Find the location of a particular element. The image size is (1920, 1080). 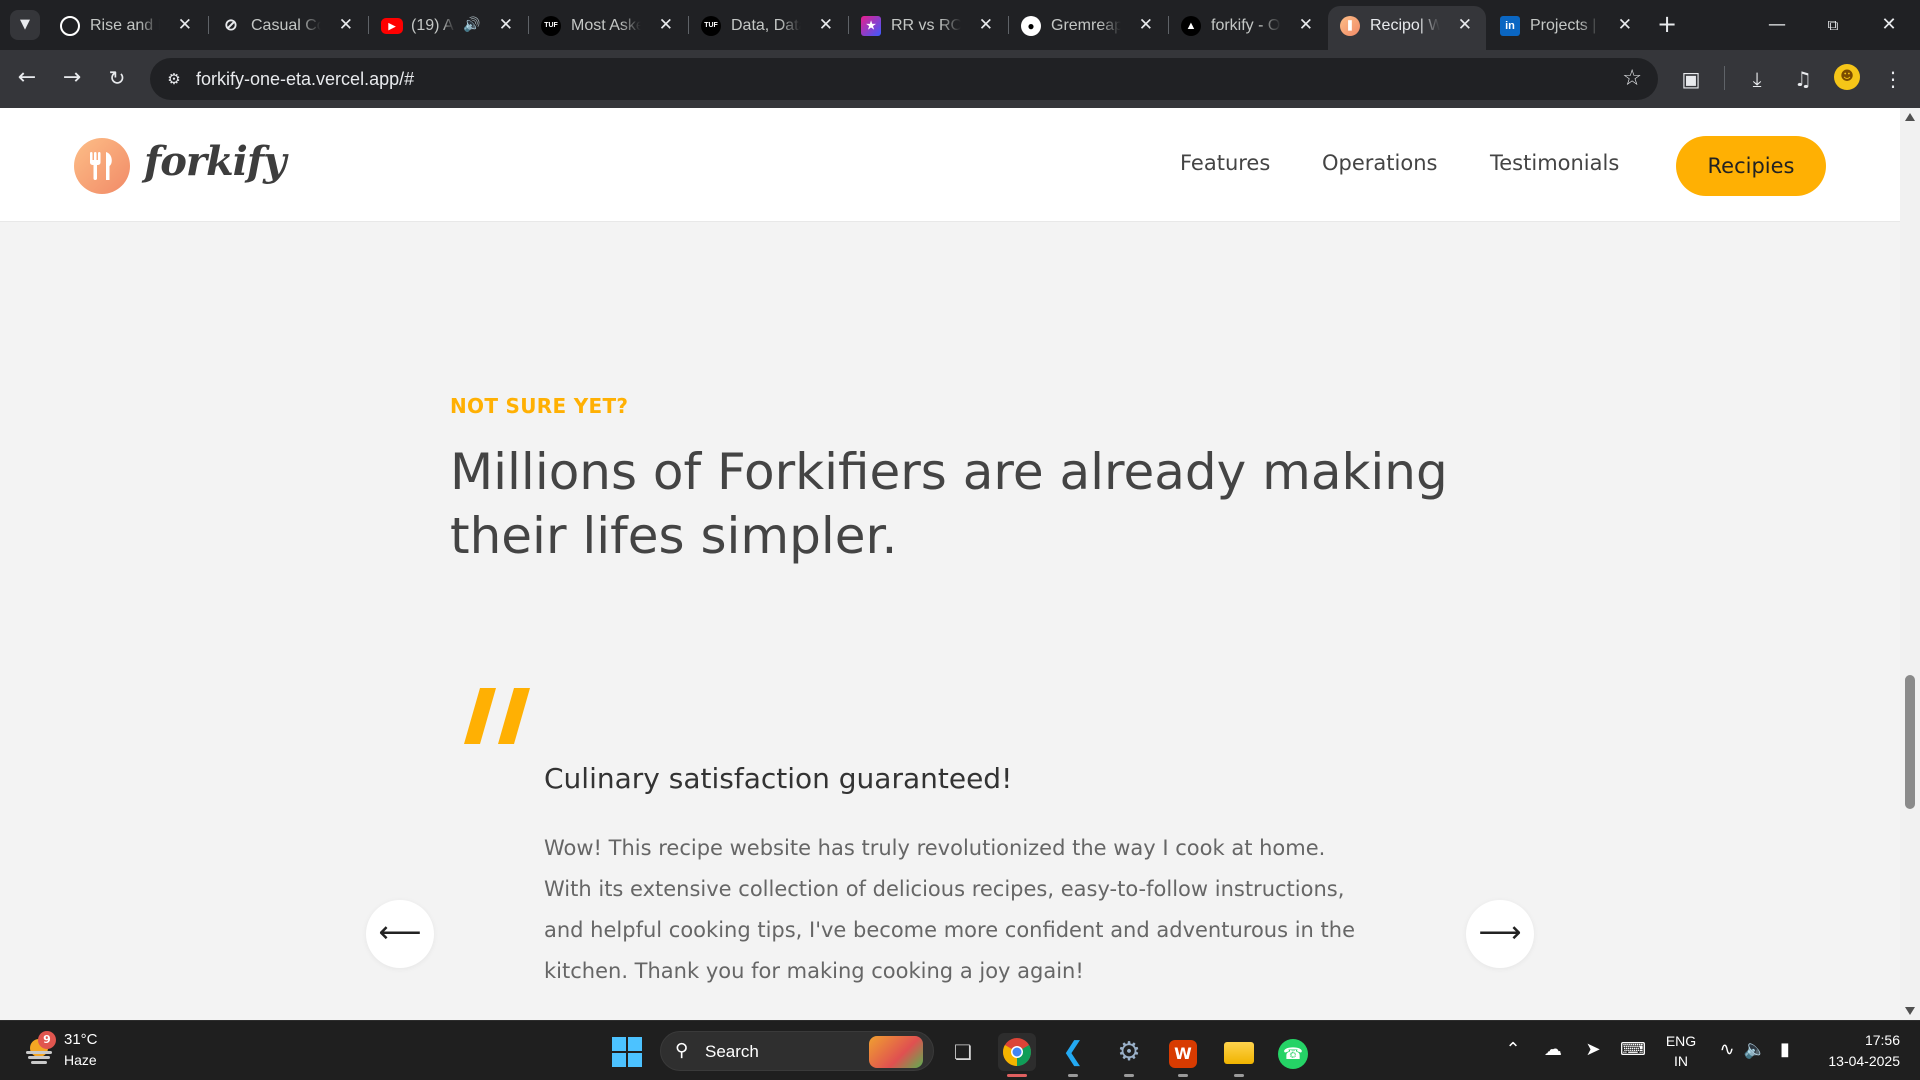

forkify-icon: ❚ is located at coordinates (1350, 26).